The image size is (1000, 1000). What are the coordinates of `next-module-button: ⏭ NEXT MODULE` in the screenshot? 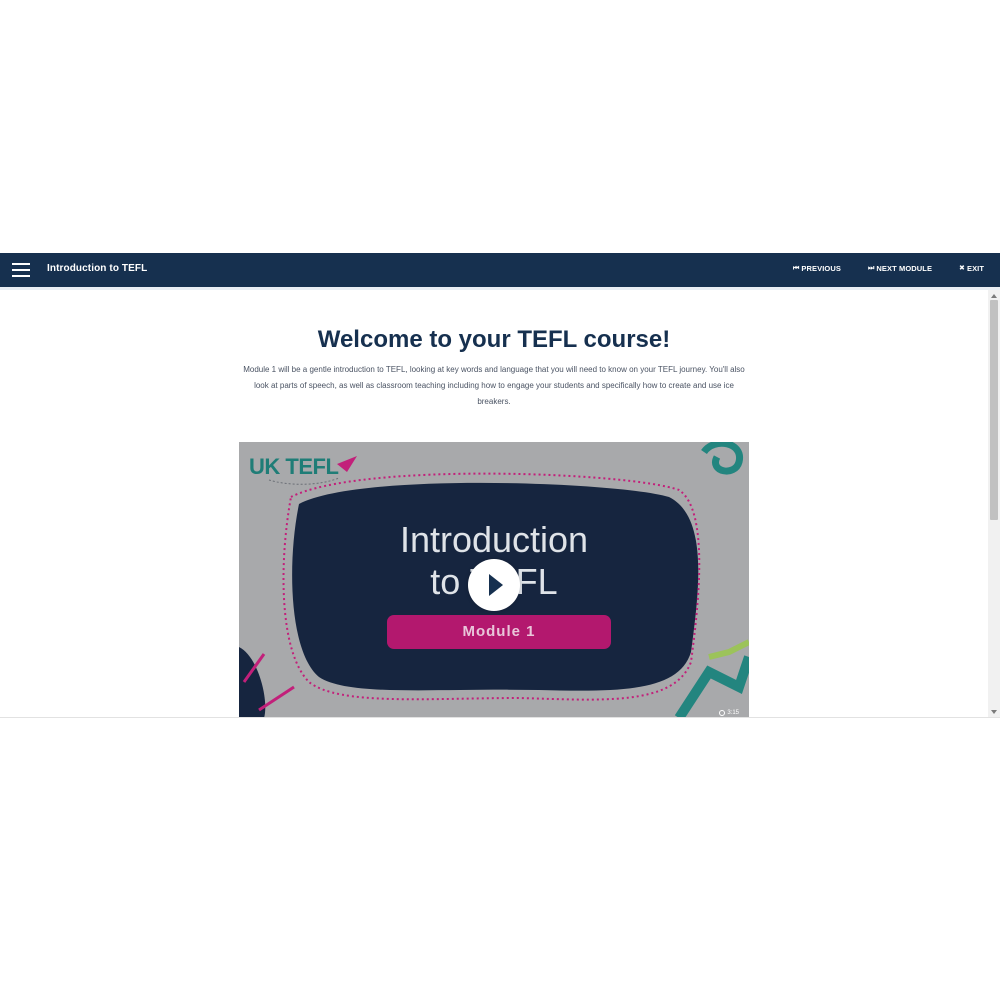 It's located at (900, 268).